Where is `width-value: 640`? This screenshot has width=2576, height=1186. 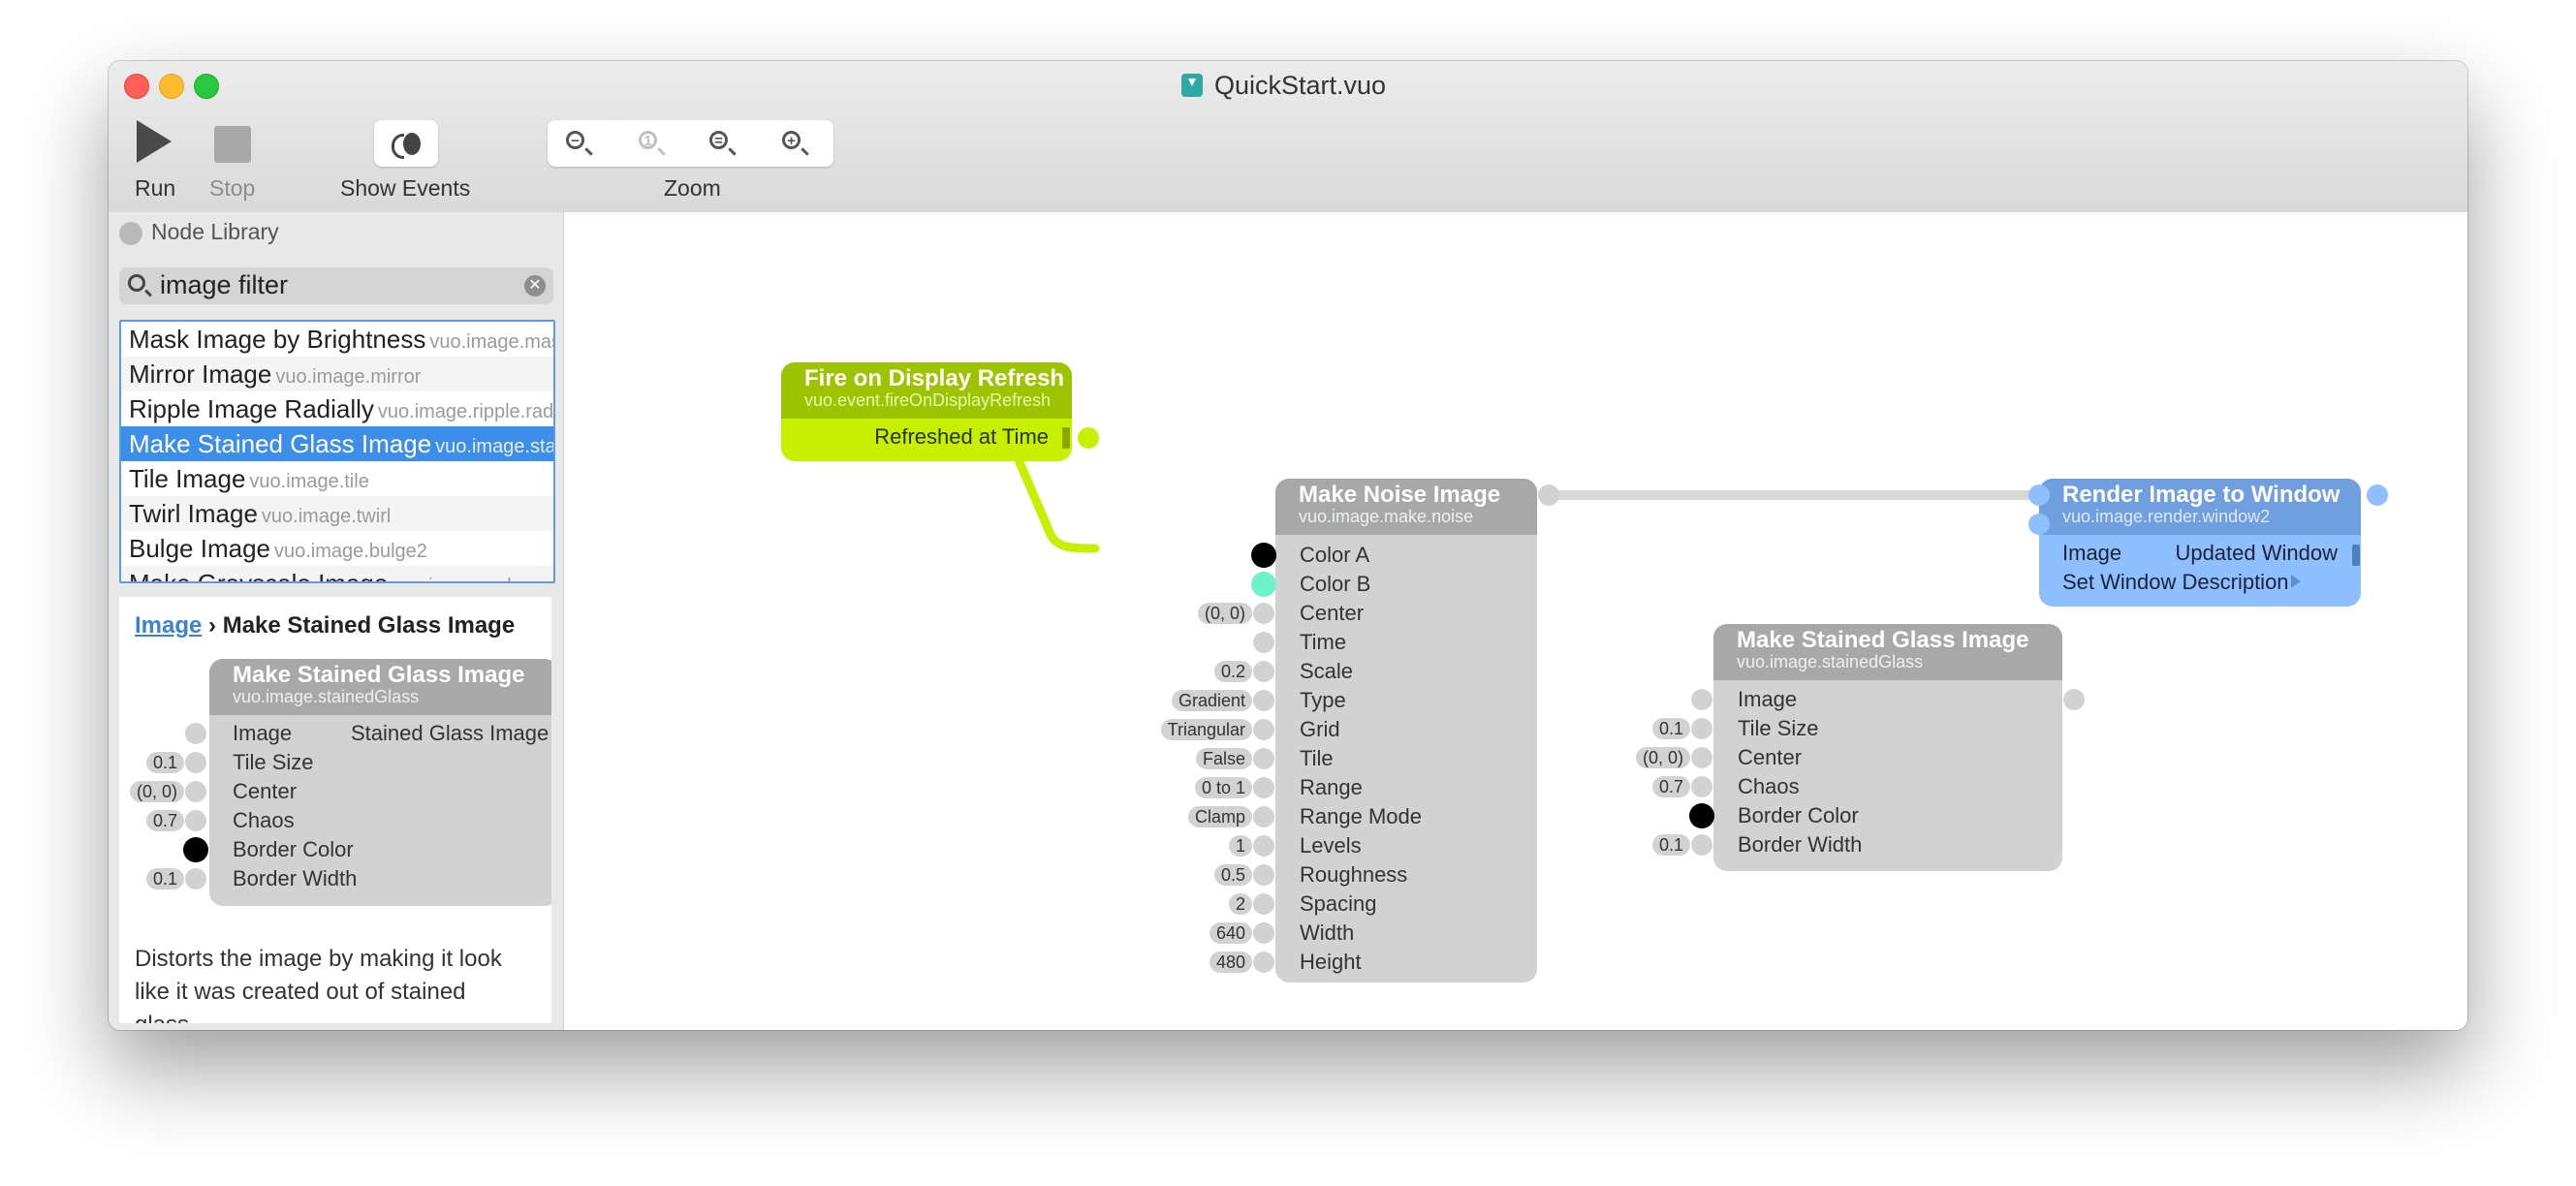 width-value: 640 is located at coordinates (1230, 933).